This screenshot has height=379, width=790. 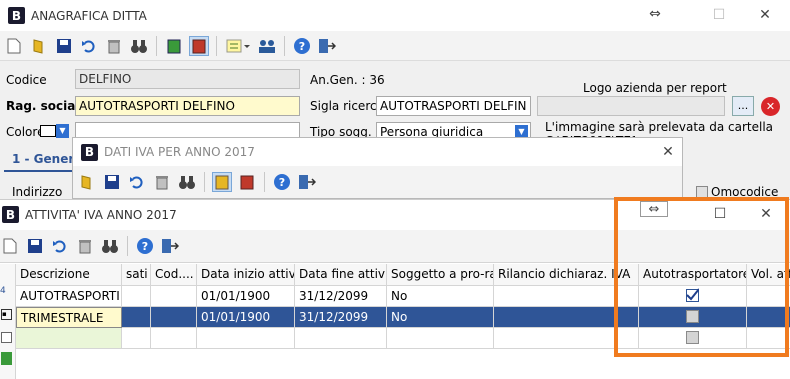 What do you see at coordinates (440, 338) in the screenshot?
I see `cell-pro-rata` at bounding box center [440, 338].